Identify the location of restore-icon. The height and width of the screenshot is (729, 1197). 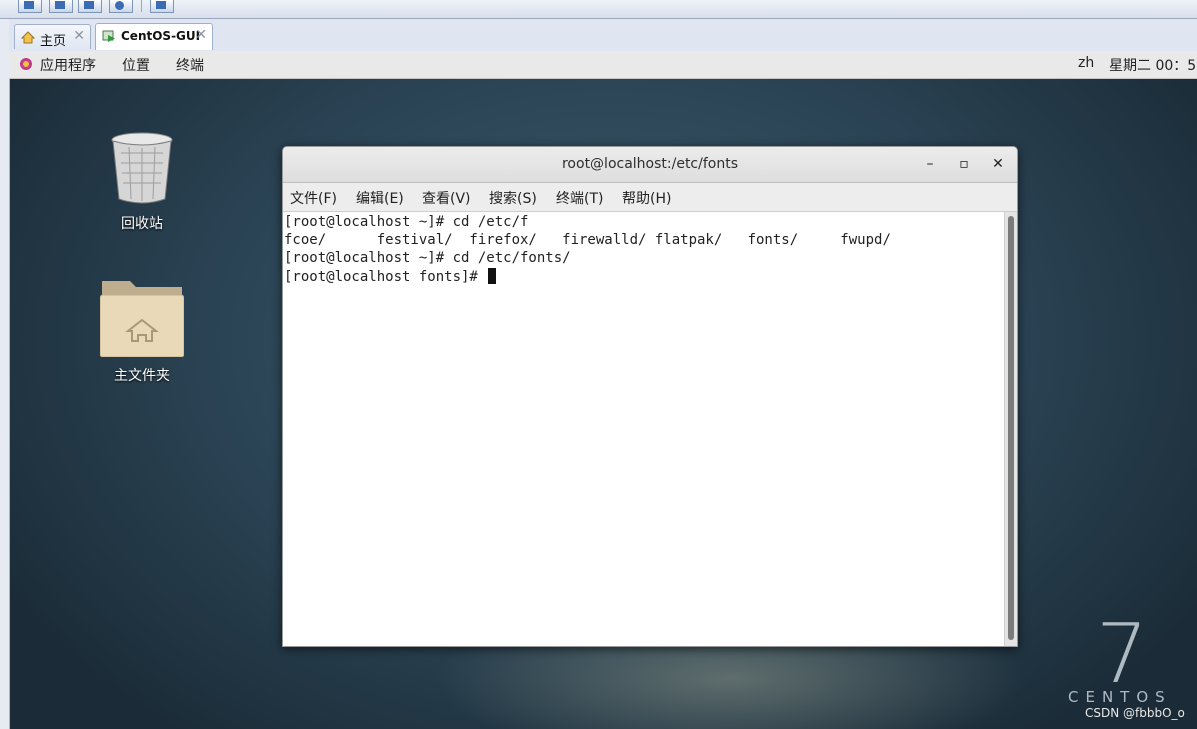
(60, 5).